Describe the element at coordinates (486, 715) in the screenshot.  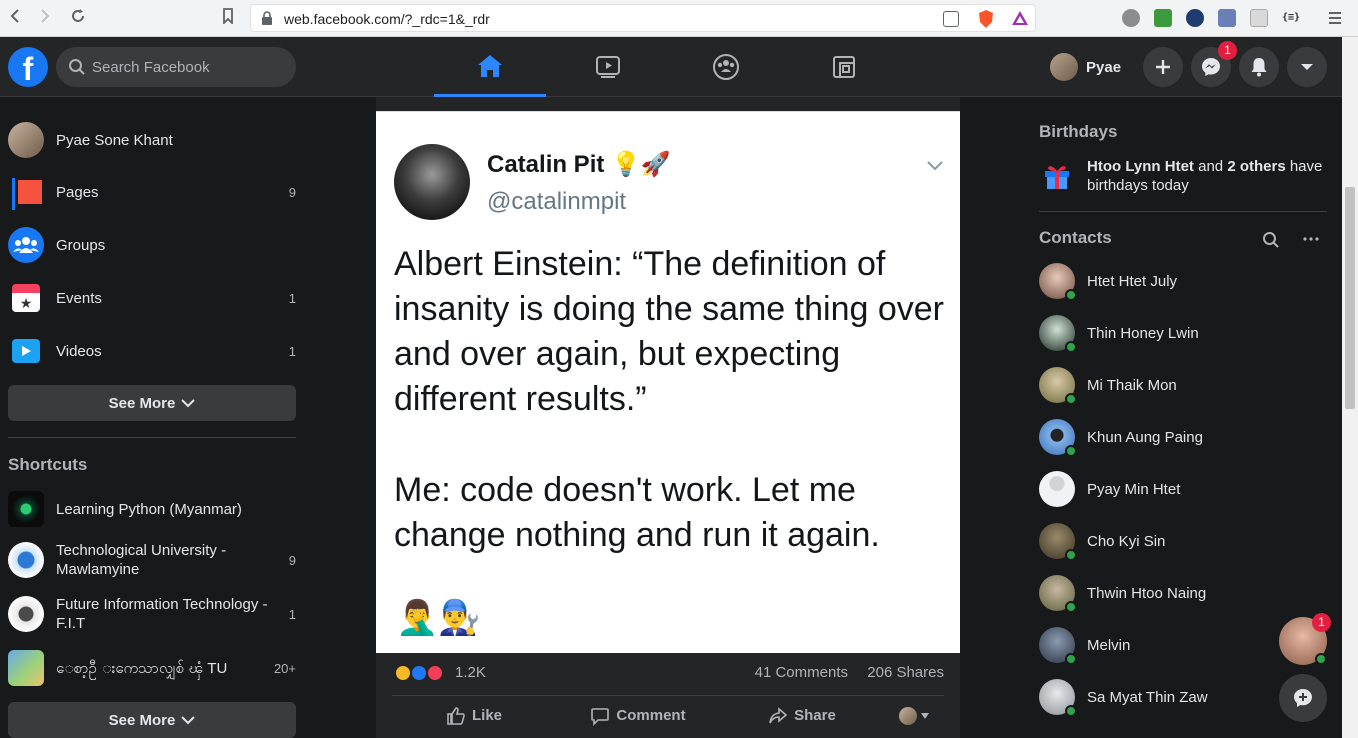
I see `like-label: Like` at that location.